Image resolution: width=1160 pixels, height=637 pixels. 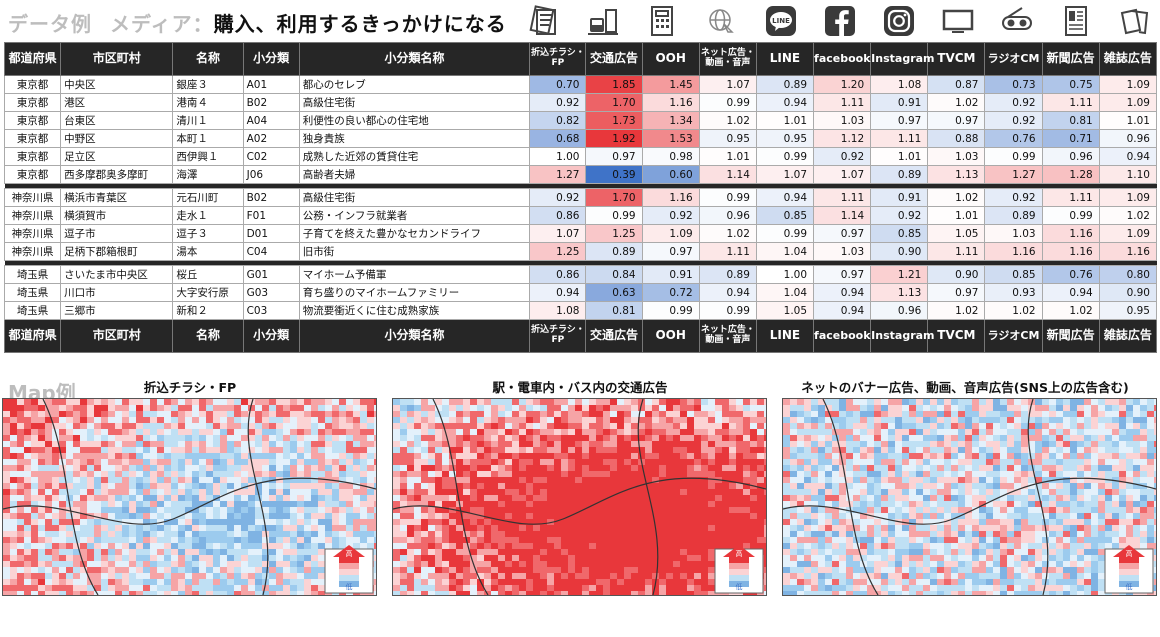 I want to click on score-cell: 0.86, so click(x=558, y=274).